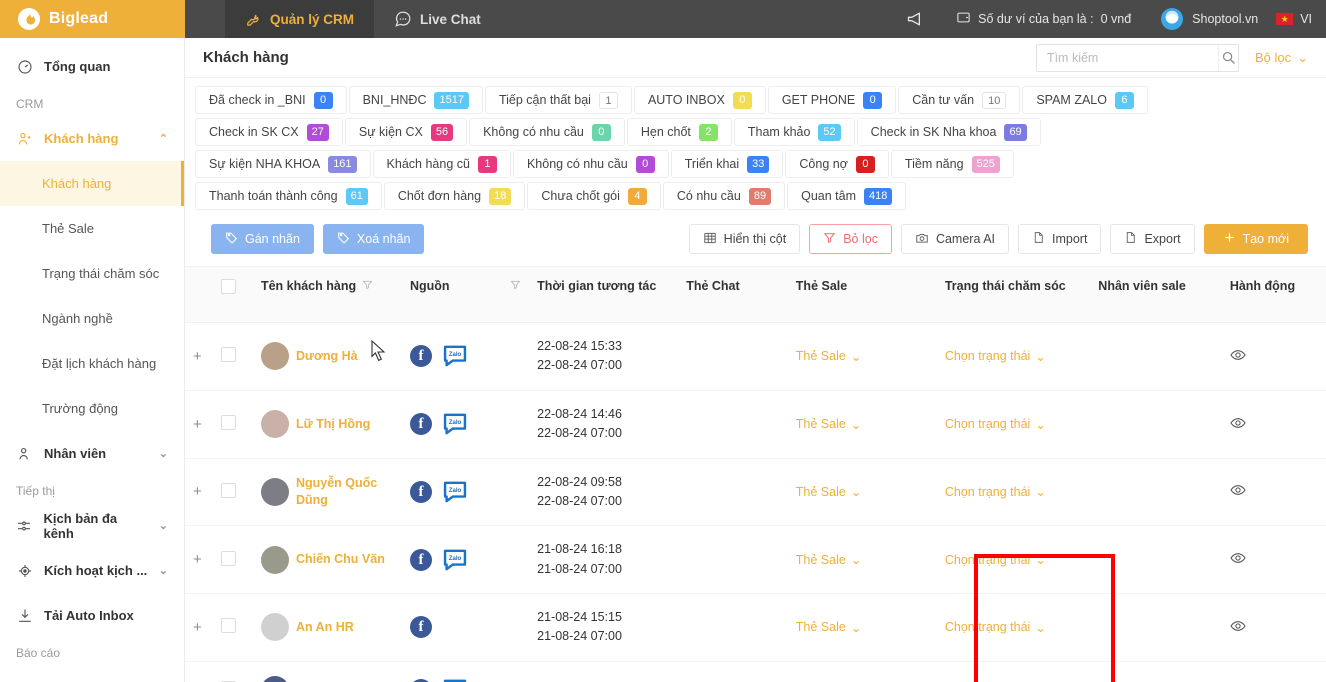 The width and height of the screenshot is (1326, 682). Describe the element at coordinates (1227, 57) in the screenshot. I see `search-icon` at that location.